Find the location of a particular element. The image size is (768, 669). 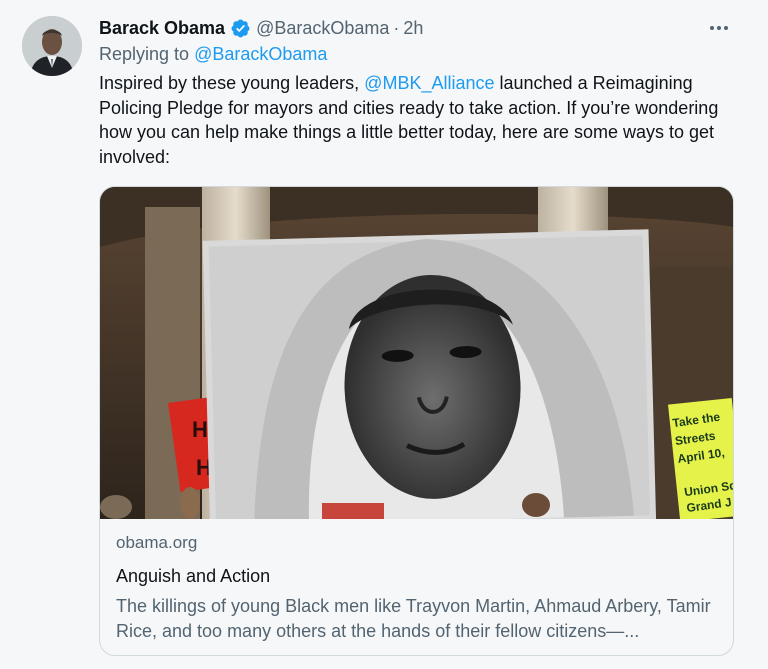

author-name: Barack Obama is located at coordinates (162, 28).